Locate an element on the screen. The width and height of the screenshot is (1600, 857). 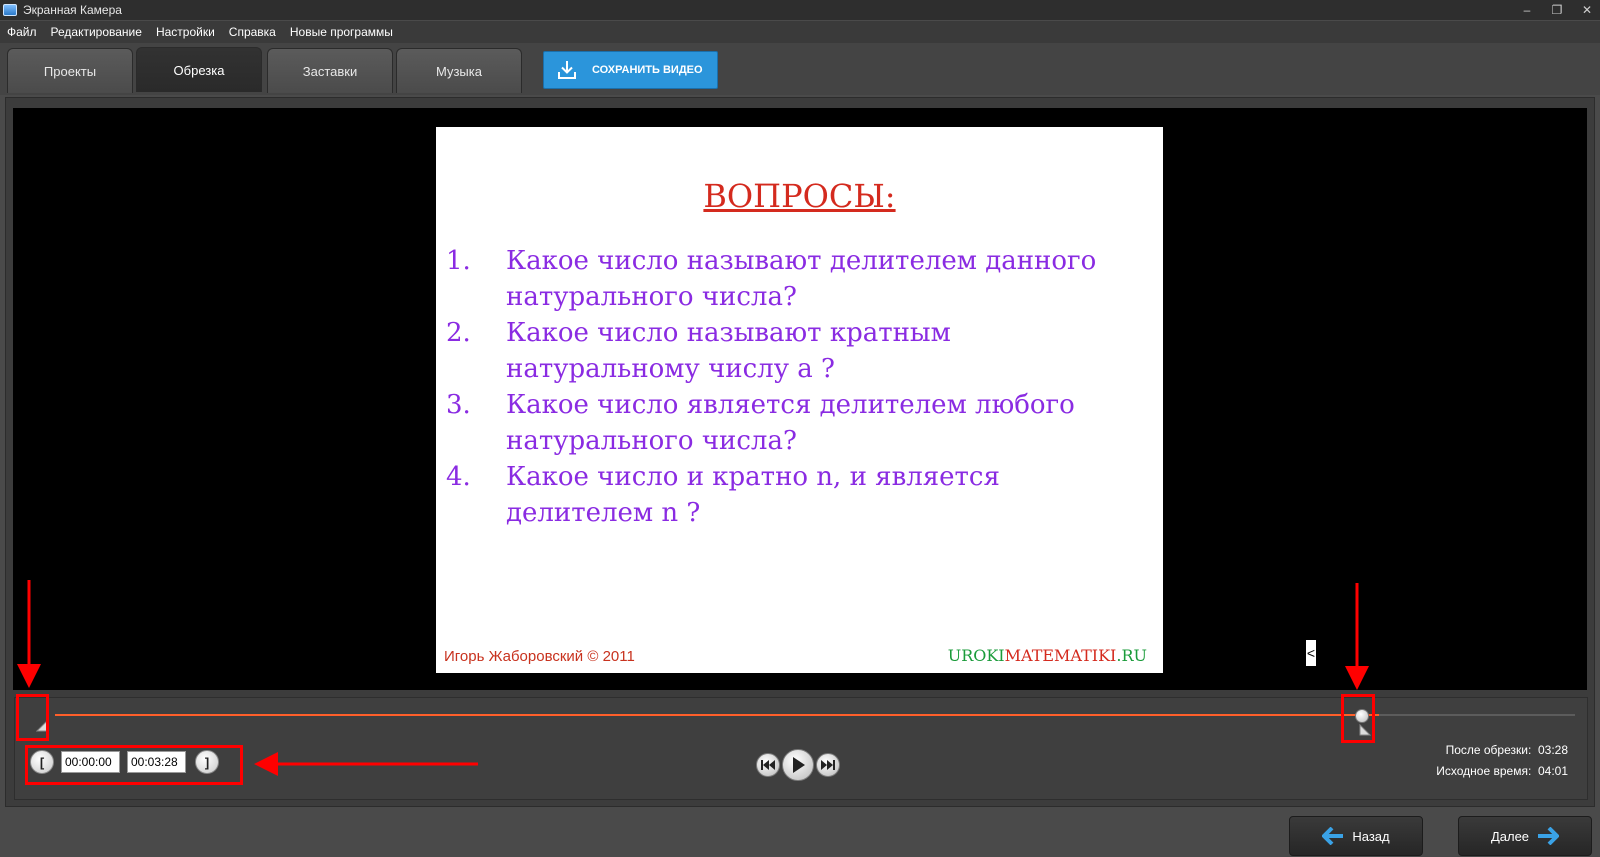
play-button is located at coordinates (798, 765).